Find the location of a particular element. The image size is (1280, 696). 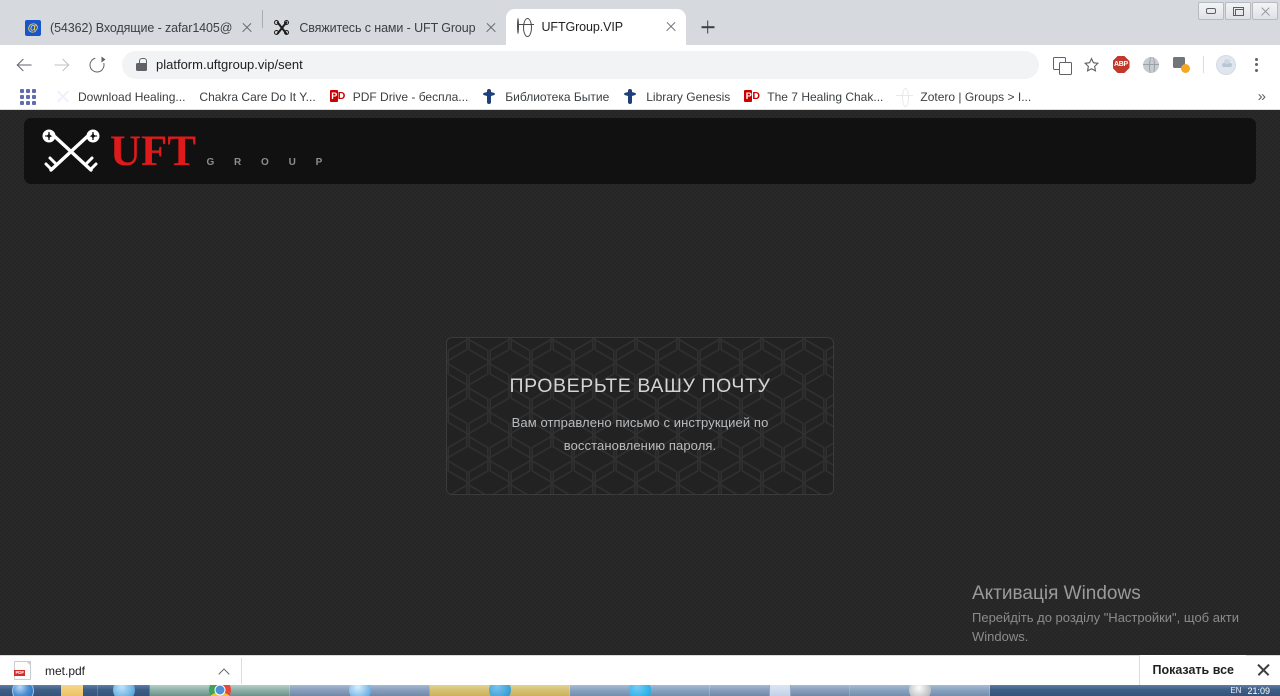

browser-tab-3-active: UFTGroup.VIP is located at coordinates (595, 27).